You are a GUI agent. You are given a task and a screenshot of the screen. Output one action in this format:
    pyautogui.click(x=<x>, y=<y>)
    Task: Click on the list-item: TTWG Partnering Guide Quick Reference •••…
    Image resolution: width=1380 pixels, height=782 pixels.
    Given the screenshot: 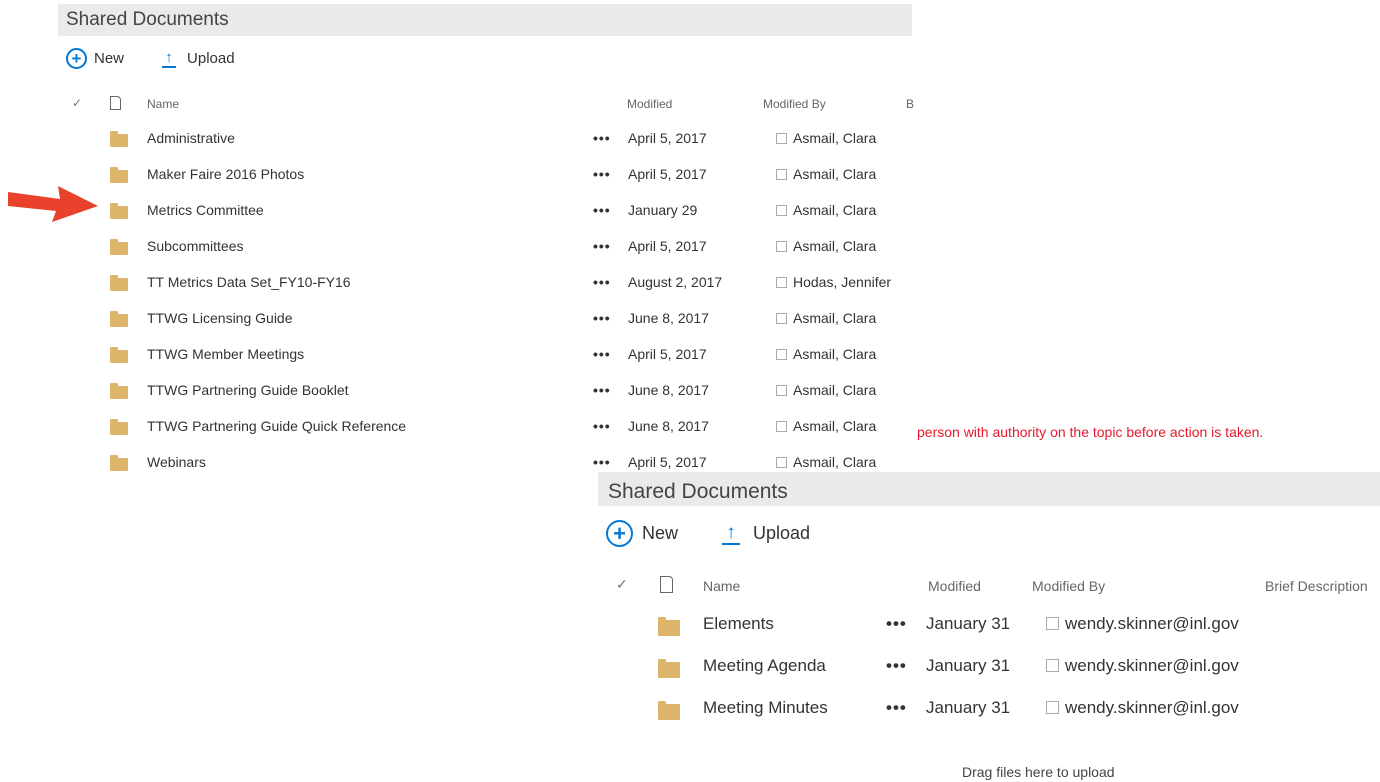 What is the action you would take?
    pyautogui.click(x=456, y=427)
    